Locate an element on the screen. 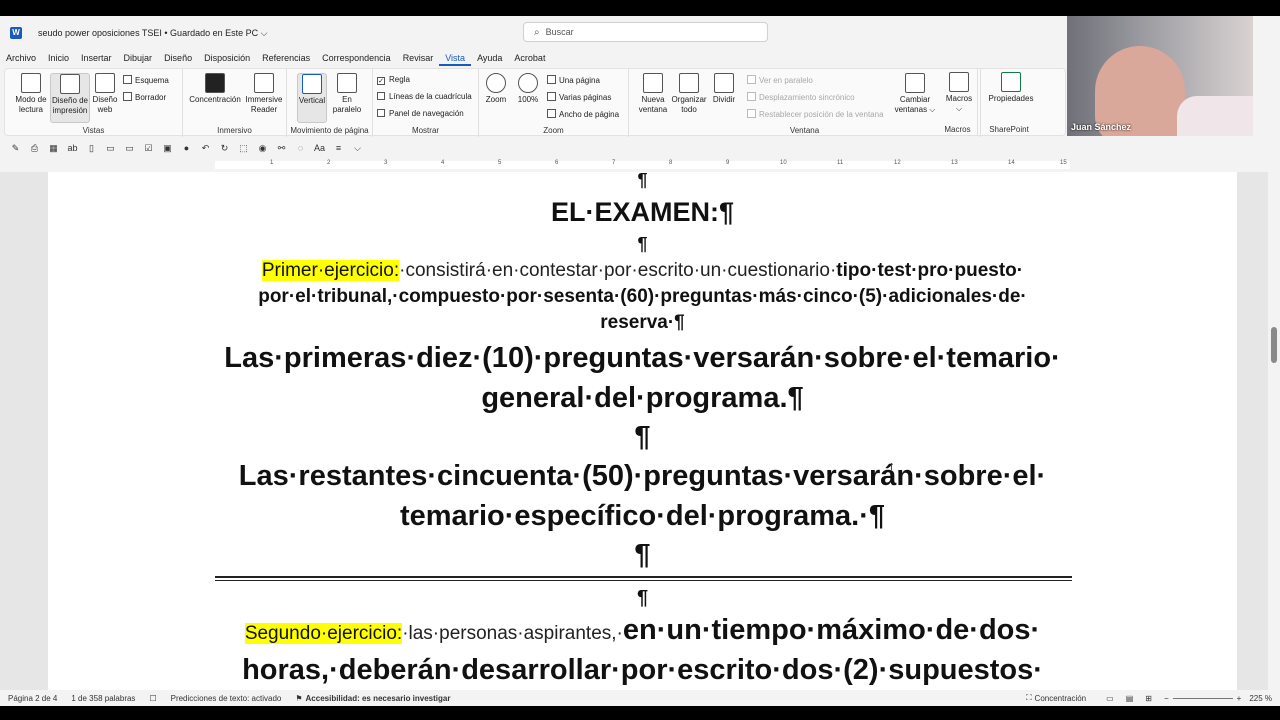 This screenshot has width=1280, height=720. image-icon: ▣ is located at coordinates (167, 148).